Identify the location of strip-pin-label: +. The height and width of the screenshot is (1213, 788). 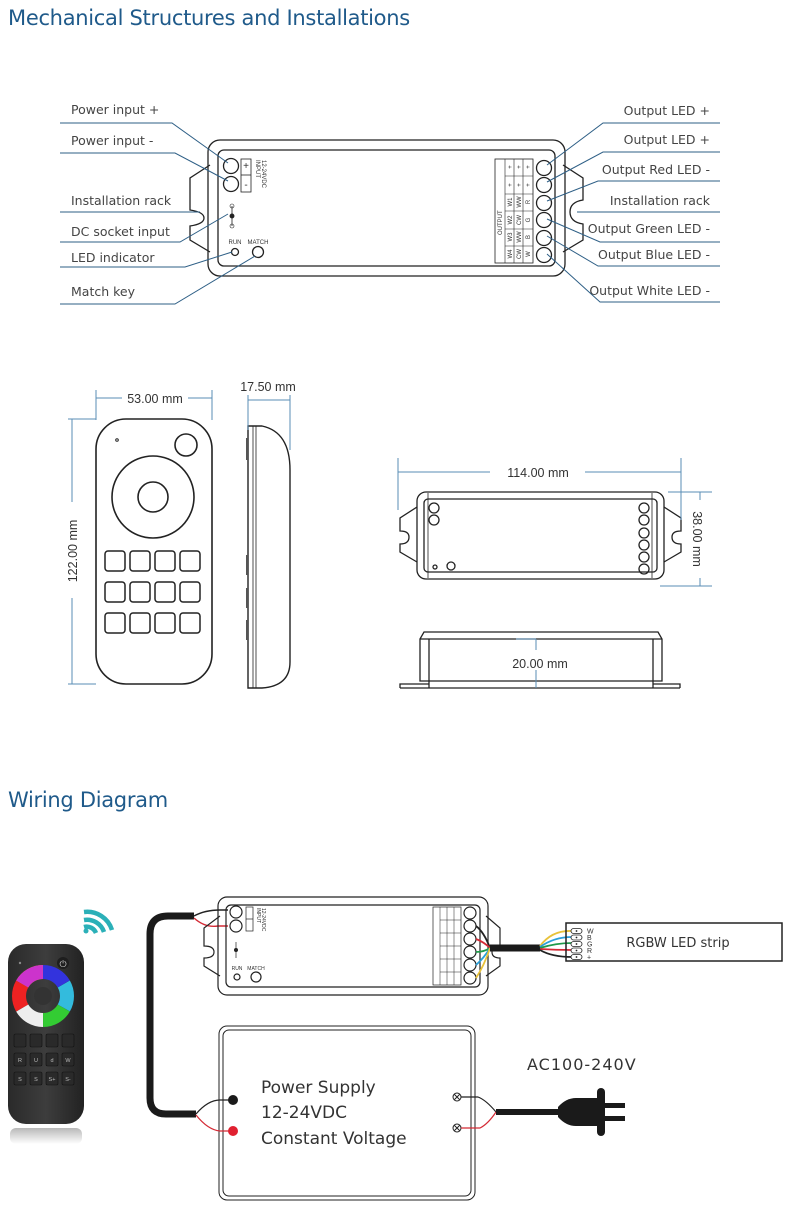
(589, 958).